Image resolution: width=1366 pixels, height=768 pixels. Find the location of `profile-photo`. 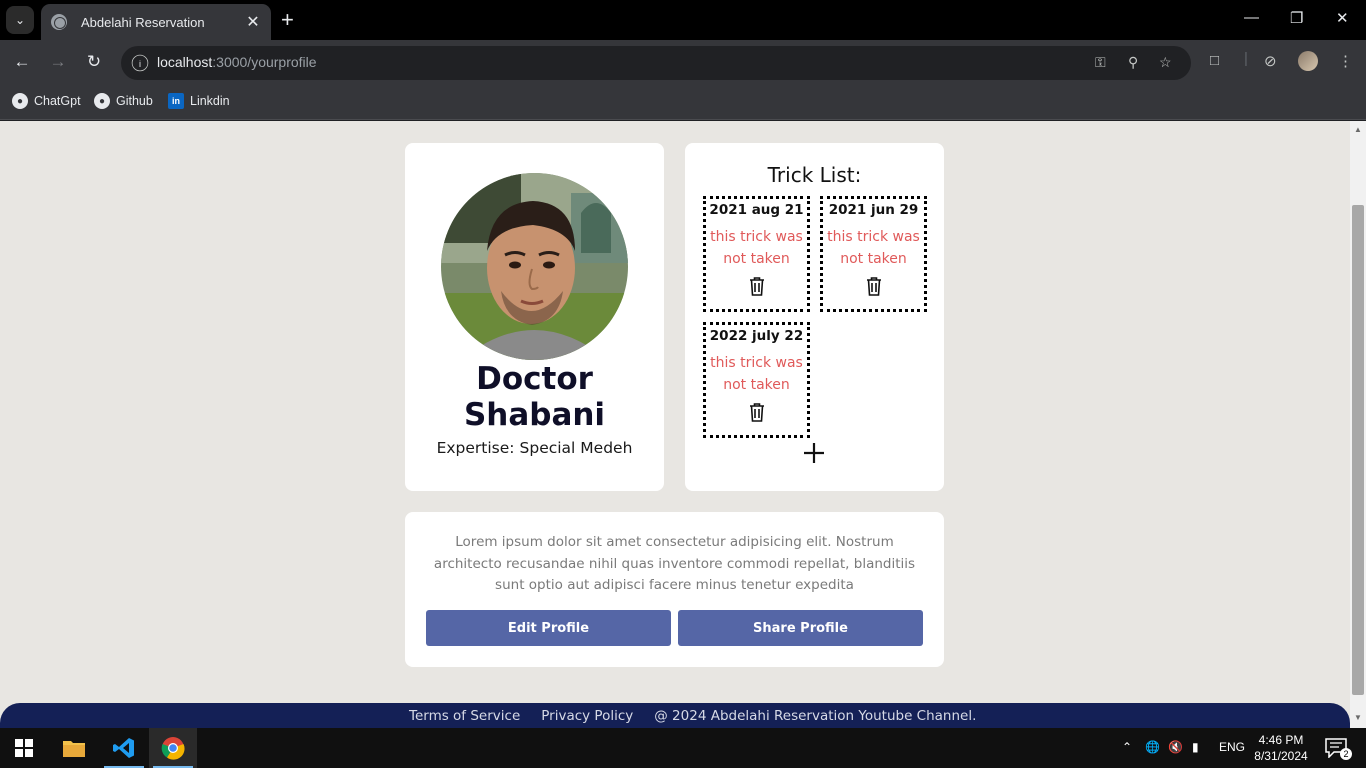

profile-photo is located at coordinates (534, 266).